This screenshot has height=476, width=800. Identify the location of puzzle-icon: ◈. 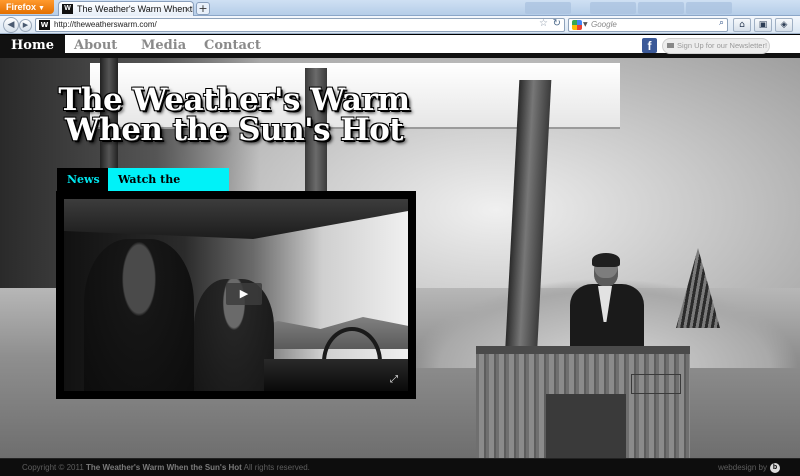
(784, 25).